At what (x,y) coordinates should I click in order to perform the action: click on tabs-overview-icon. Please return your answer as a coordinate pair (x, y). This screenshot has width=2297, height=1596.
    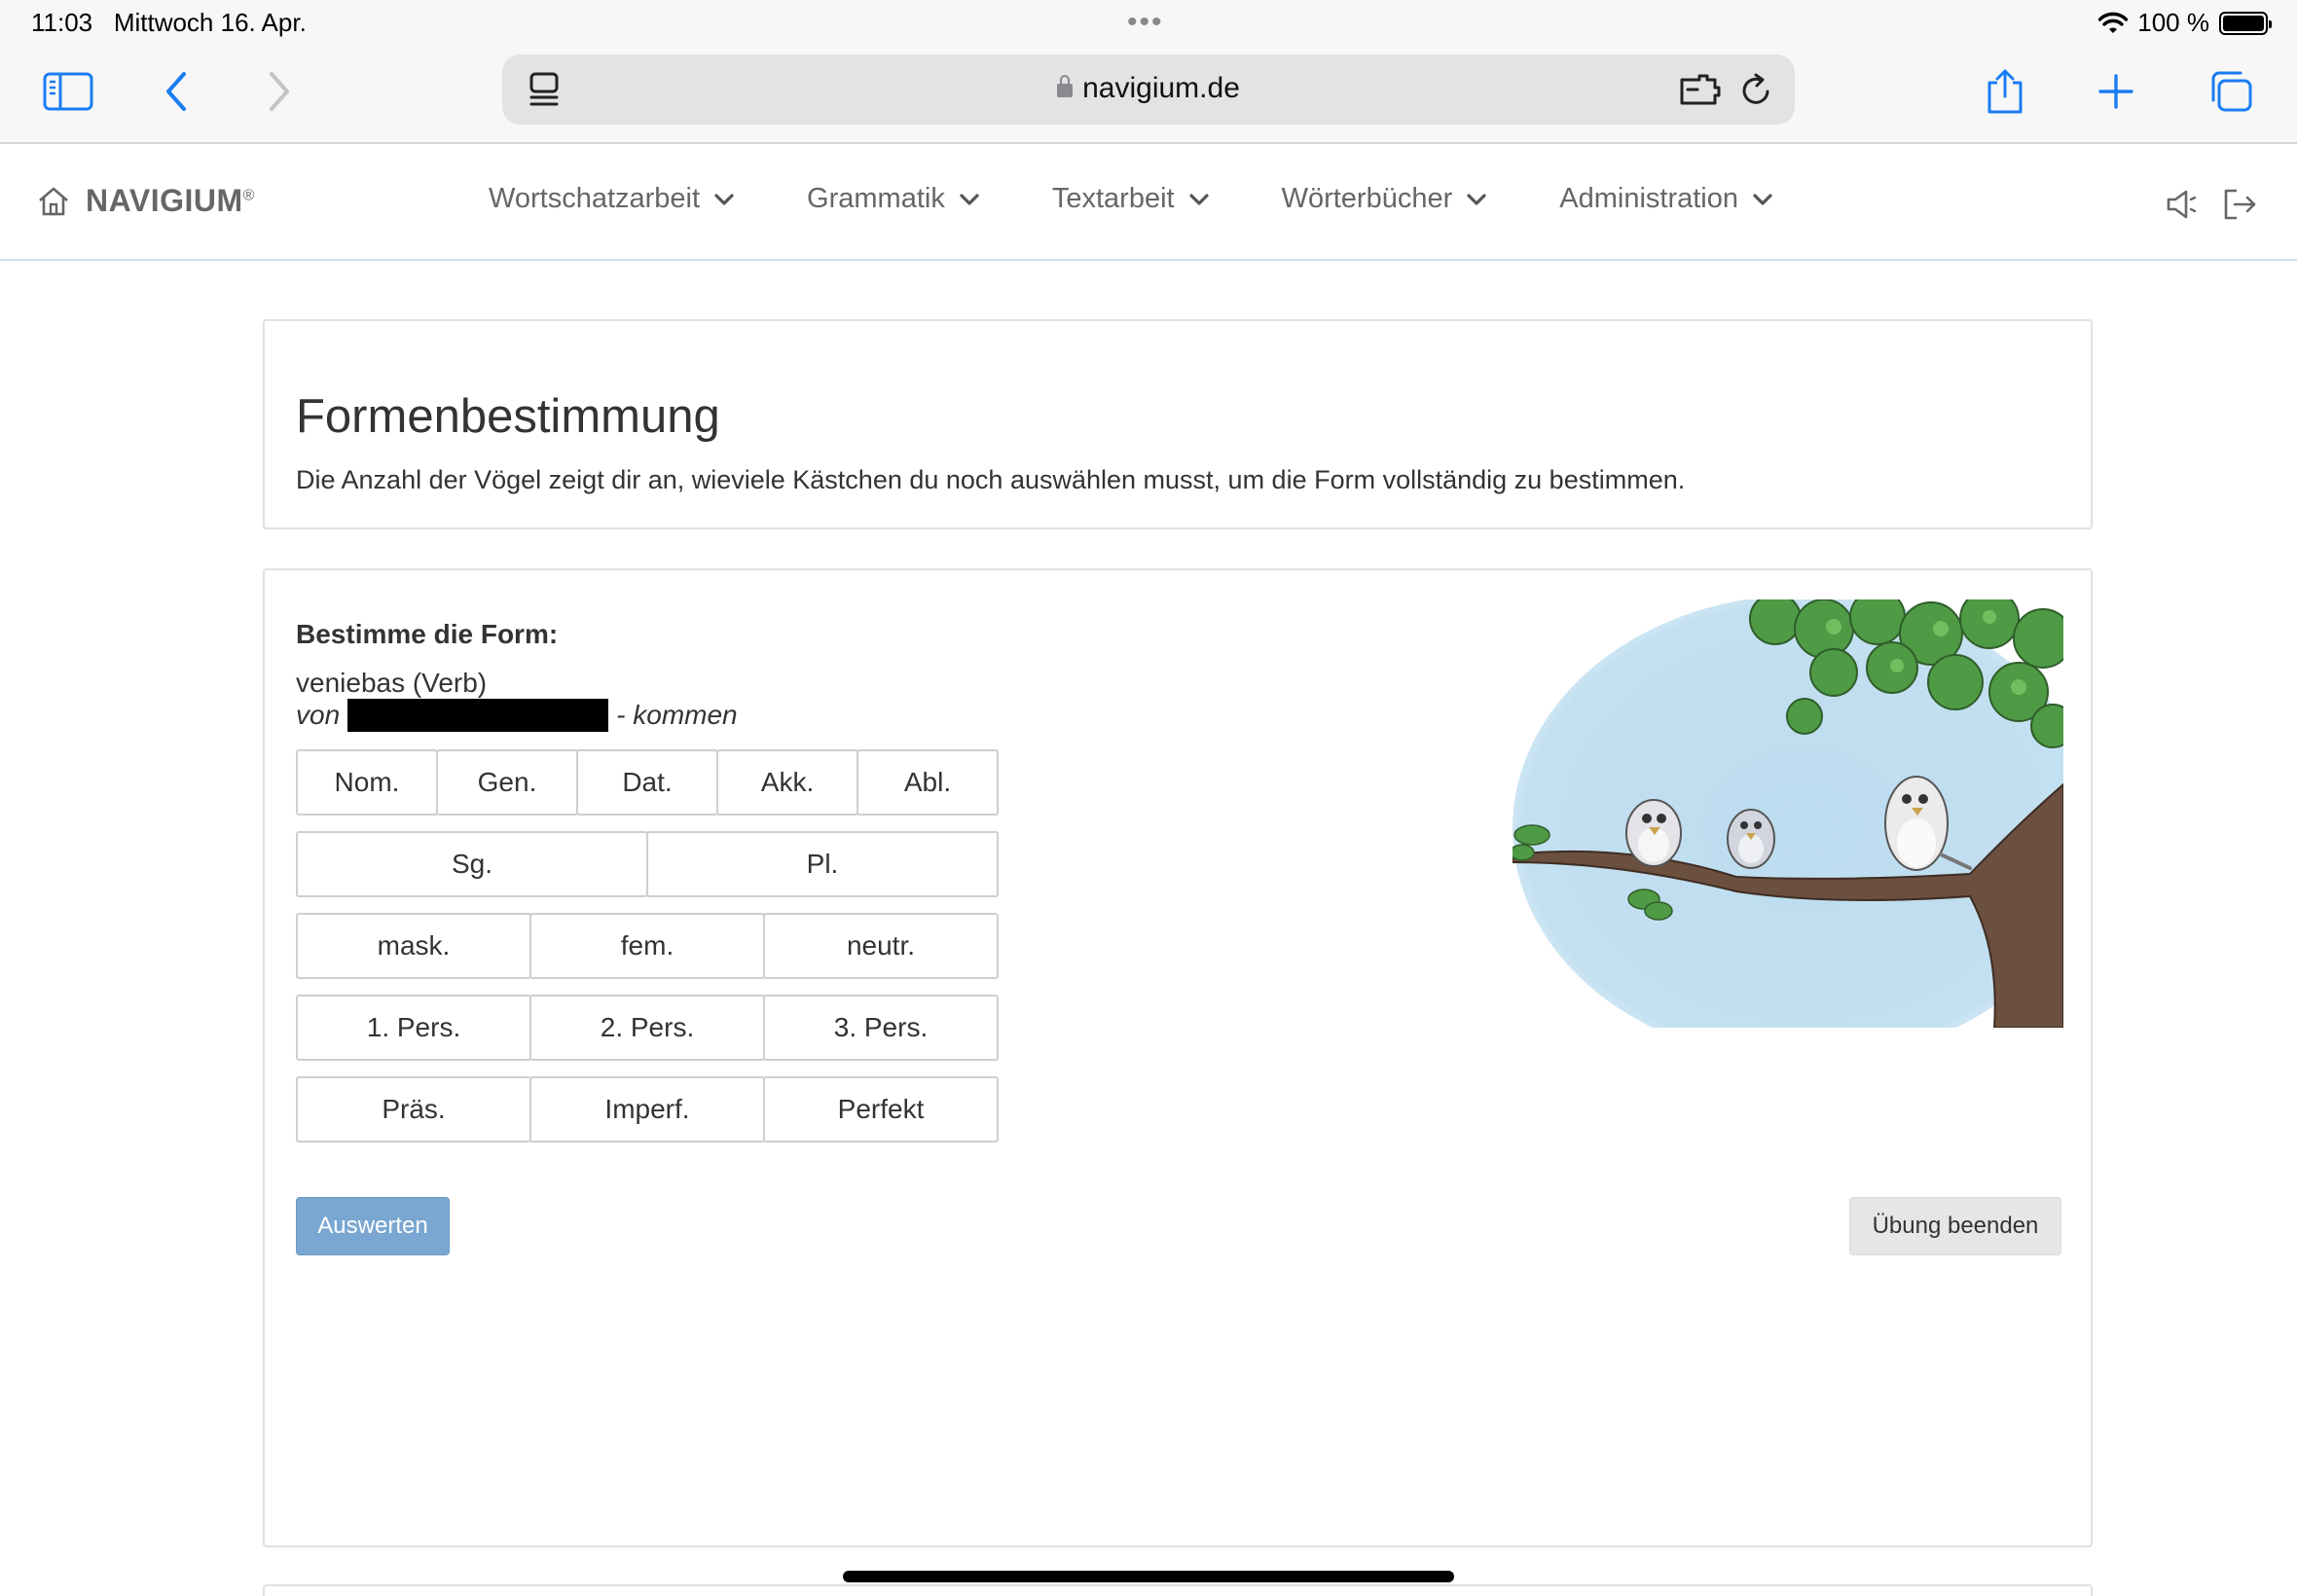
    Looking at the image, I should click on (2231, 91).